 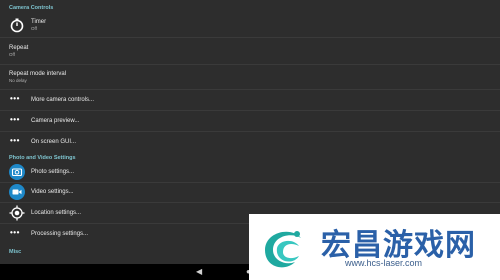 I want to click on watermark-url: www.hcs-laser.com, so click(x=384, y=263).